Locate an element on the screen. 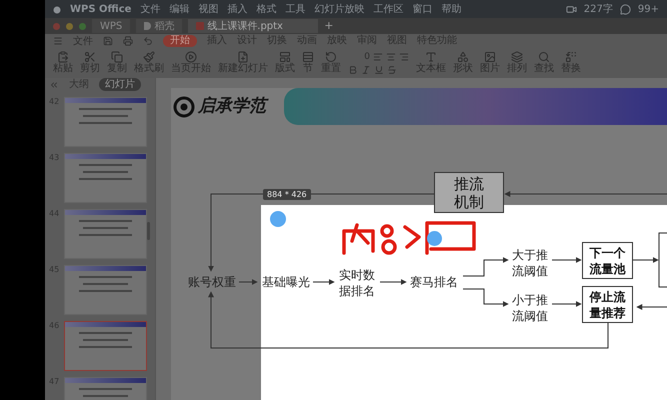 The width and height of the screenshot is (667, 400). menu-item: 文件 is located at coordinates (150, 9).